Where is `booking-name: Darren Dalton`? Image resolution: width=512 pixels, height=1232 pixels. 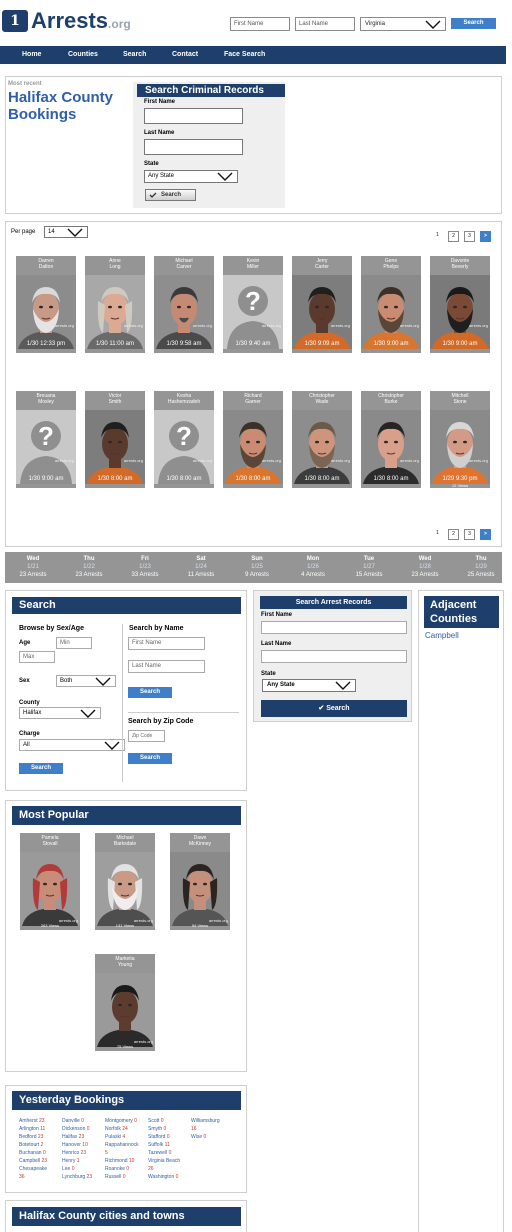
booking-name: Darren Dalton is located at coordinates (46, 265).